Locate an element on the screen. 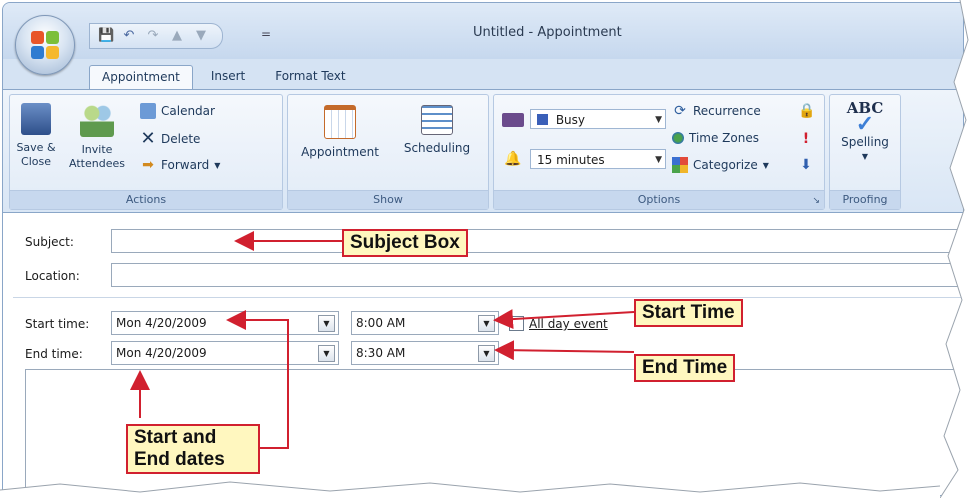 The image size is (975, 498). all-day-checkbox is located at coordinates (516, 323).